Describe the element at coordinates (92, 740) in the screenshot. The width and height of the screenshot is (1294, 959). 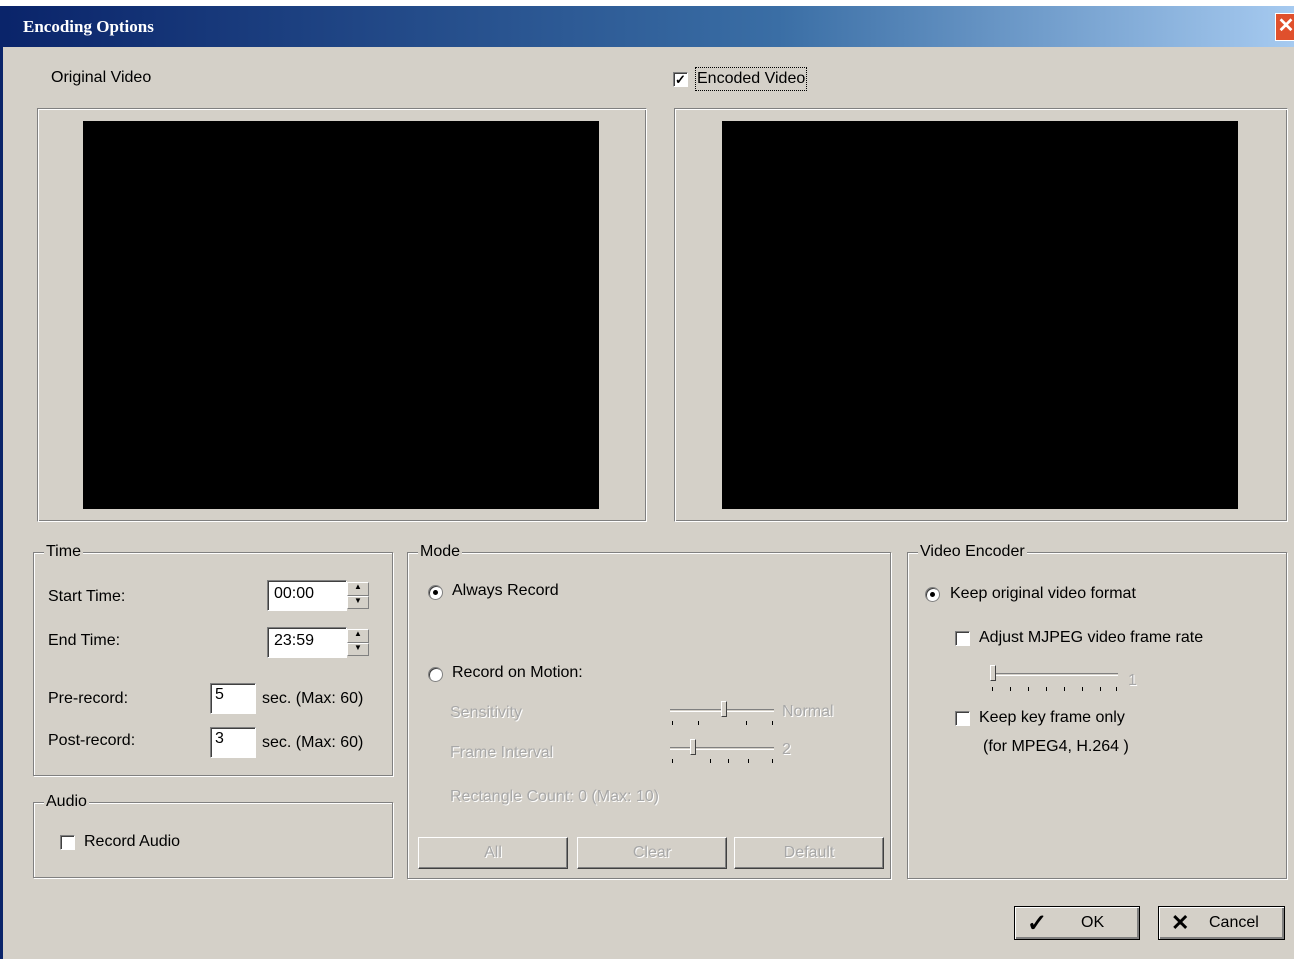
I see `post-record-label: Post-record:` at that location.